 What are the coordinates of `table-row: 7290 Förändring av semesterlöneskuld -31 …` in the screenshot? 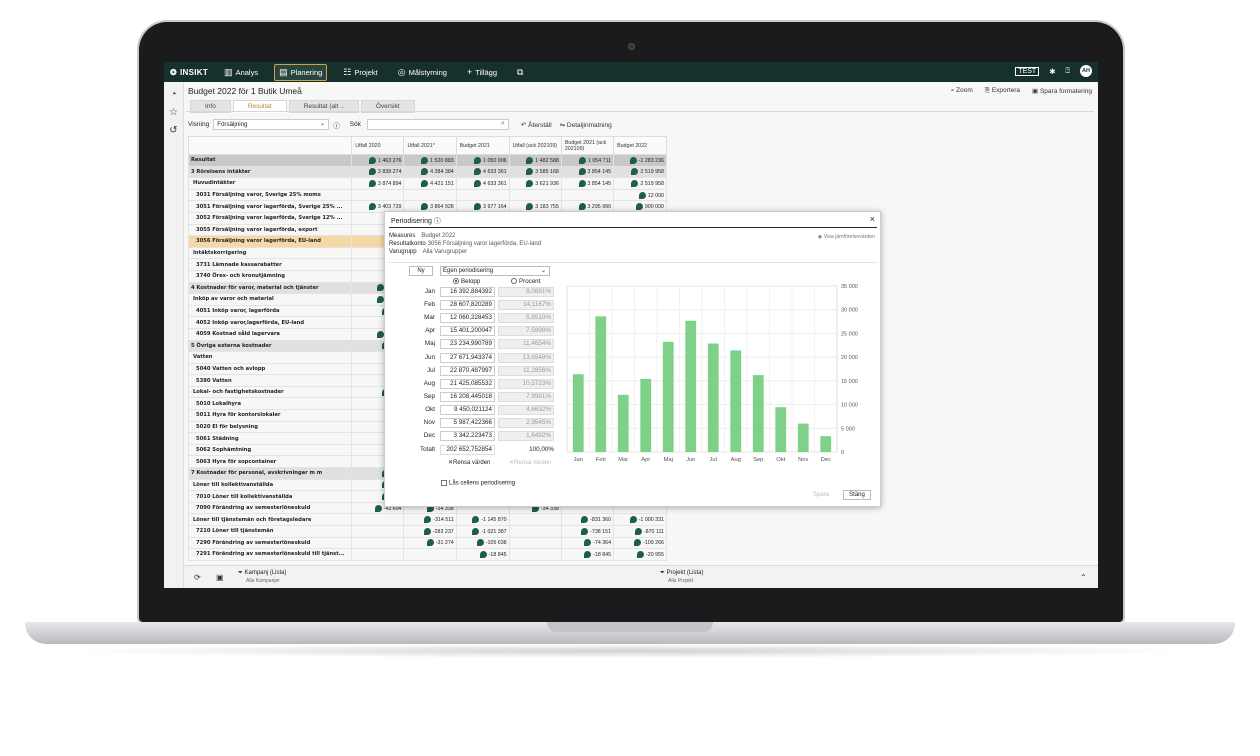 It's located at (427, 543).